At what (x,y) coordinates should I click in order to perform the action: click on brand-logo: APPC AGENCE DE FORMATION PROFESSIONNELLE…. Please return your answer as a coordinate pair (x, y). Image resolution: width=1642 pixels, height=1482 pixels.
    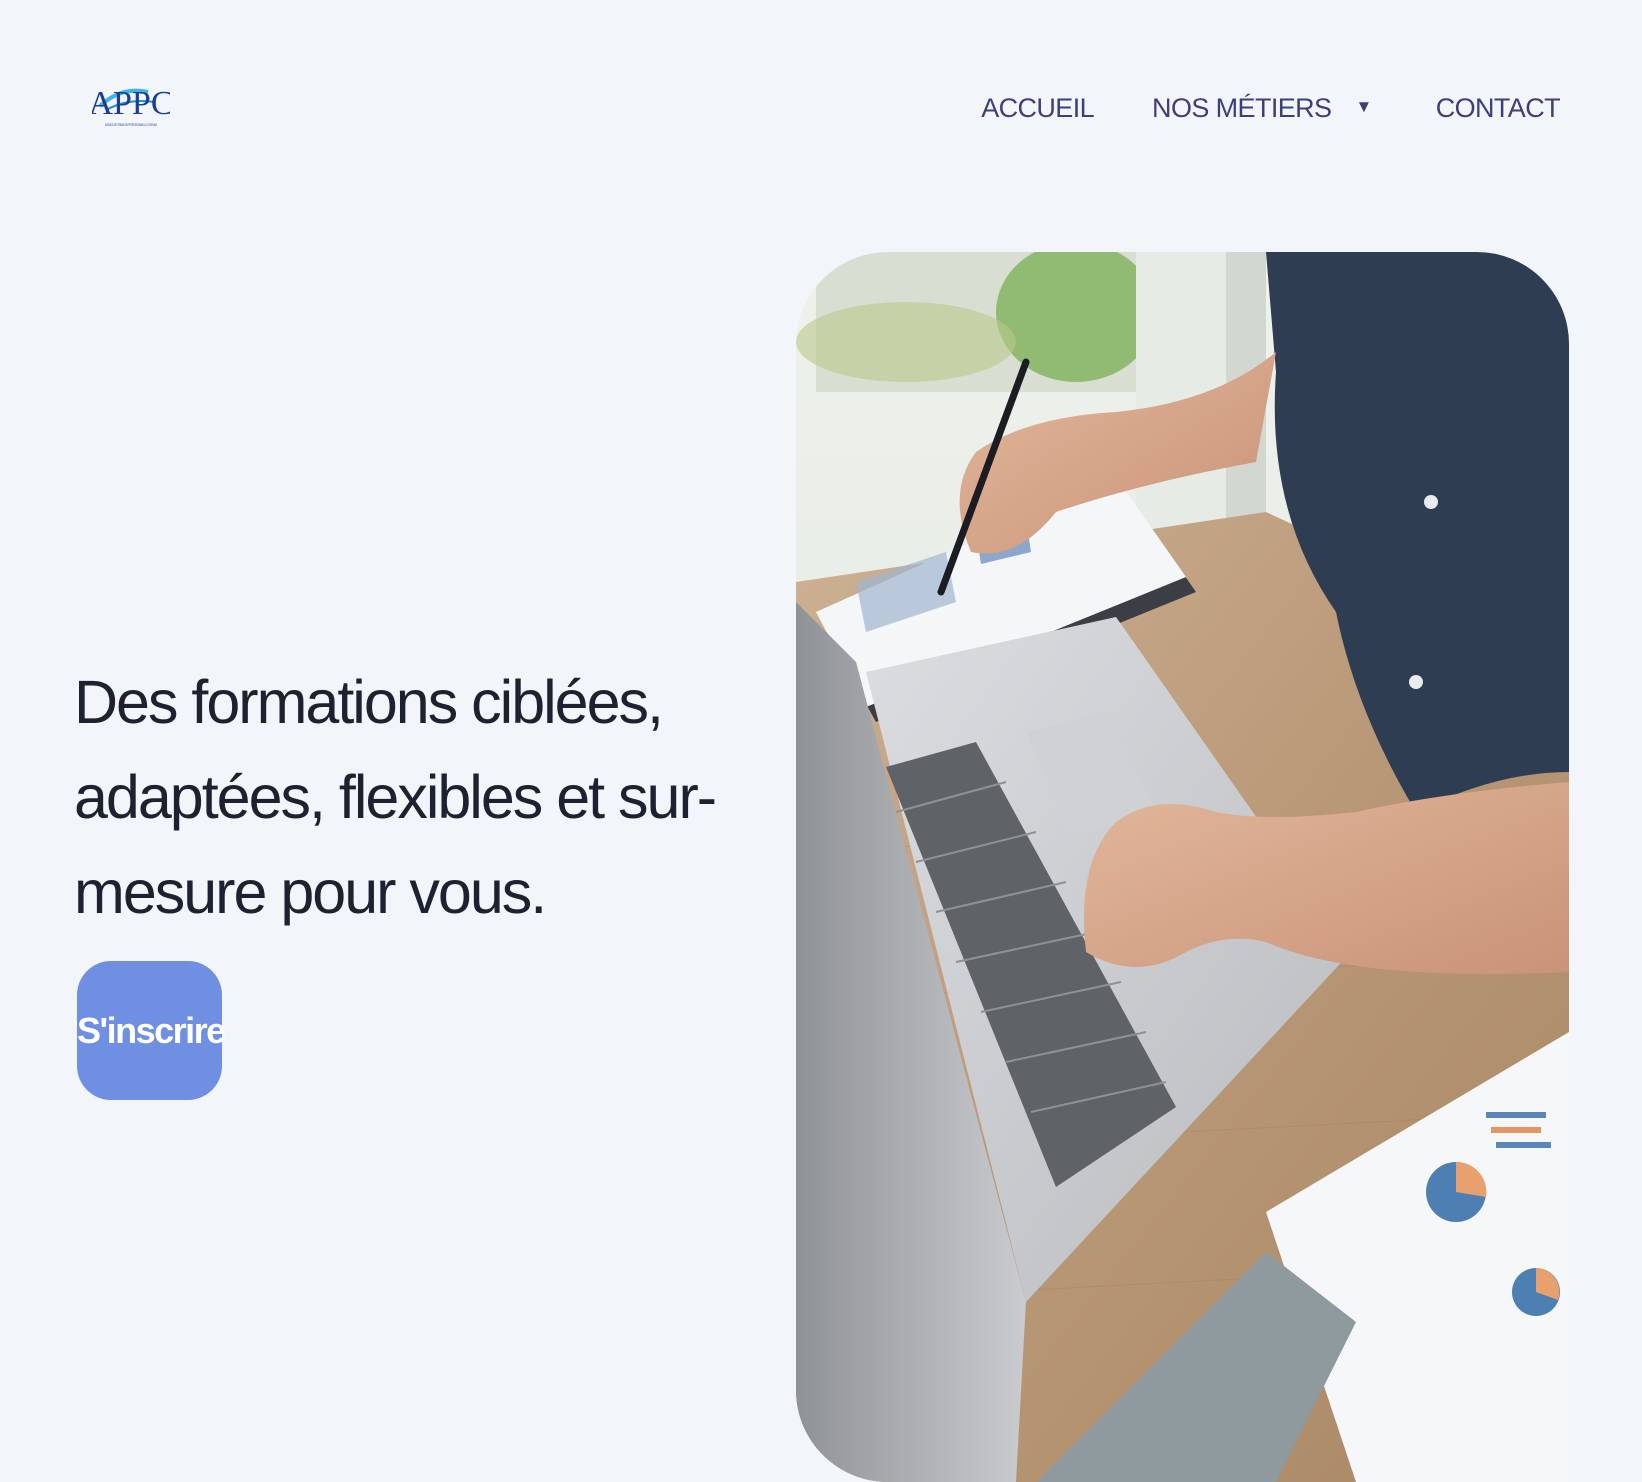
    Looking at the image, I should click on (131, 108).